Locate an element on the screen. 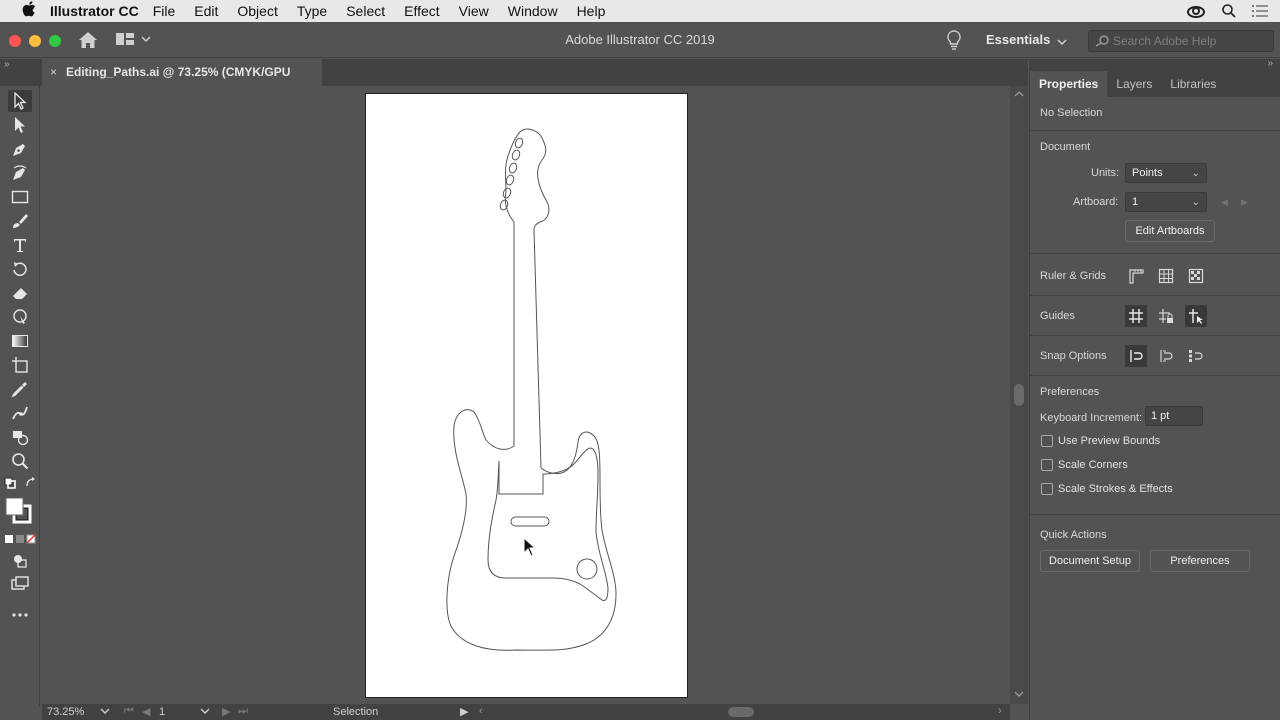  lightbulb-icon is located at coordinates (954, 40).